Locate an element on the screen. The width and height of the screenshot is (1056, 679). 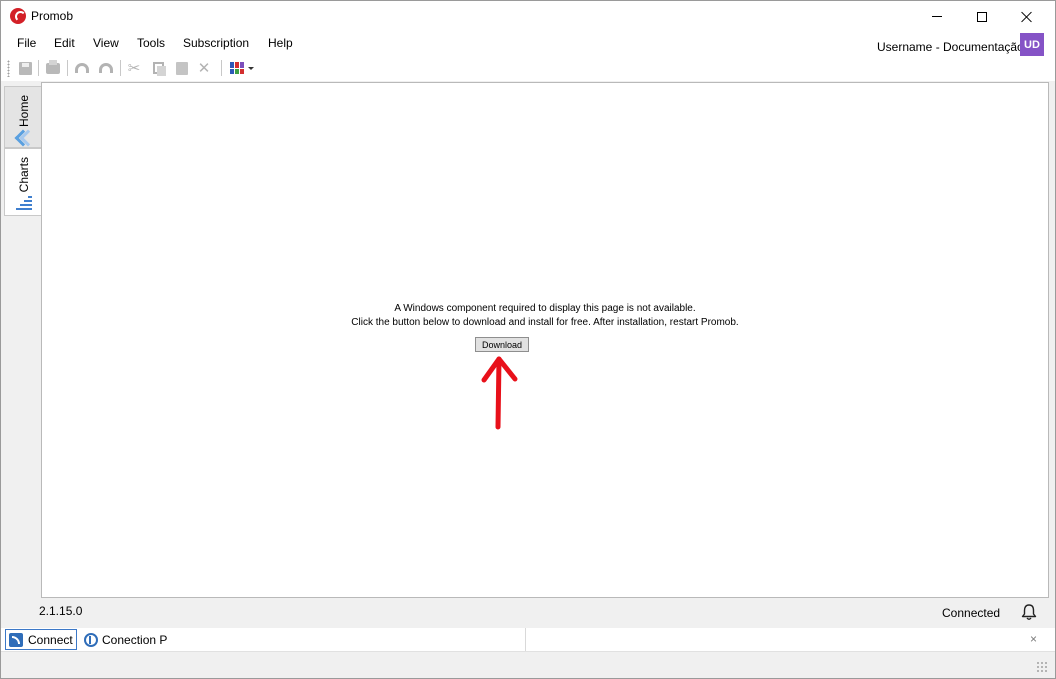
status-bar is located at coordinates (528, 664).